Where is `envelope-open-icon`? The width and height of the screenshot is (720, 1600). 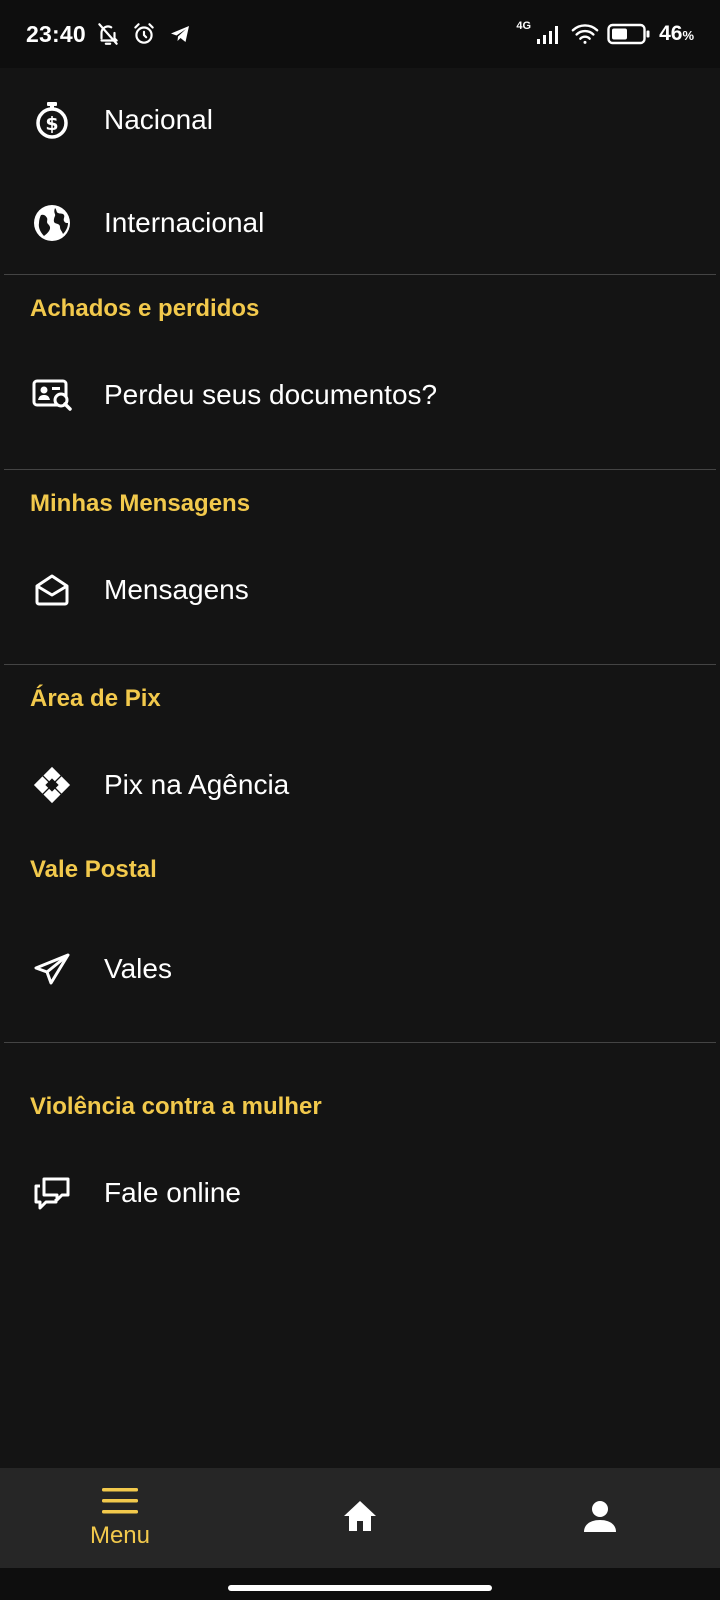
envelope-open-icon is located at coordinates (52, 590).